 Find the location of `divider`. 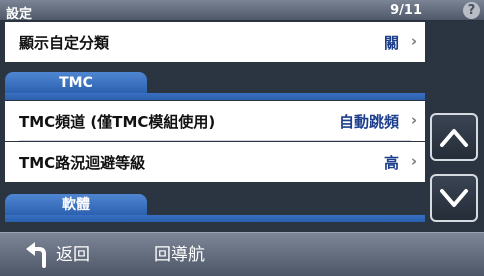

divider is located at coordinates (215, 140).